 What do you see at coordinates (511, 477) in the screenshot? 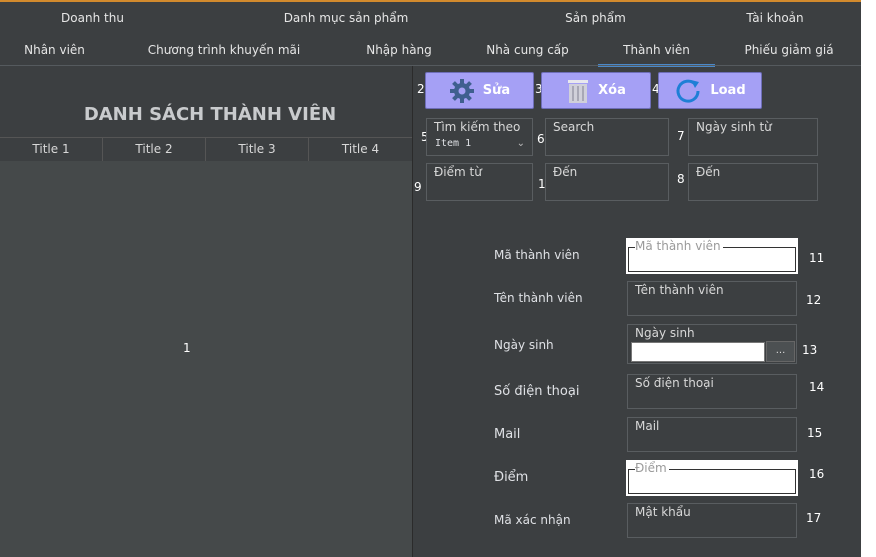
I see `points-label: Điểm` at bounding box center [511, 477].